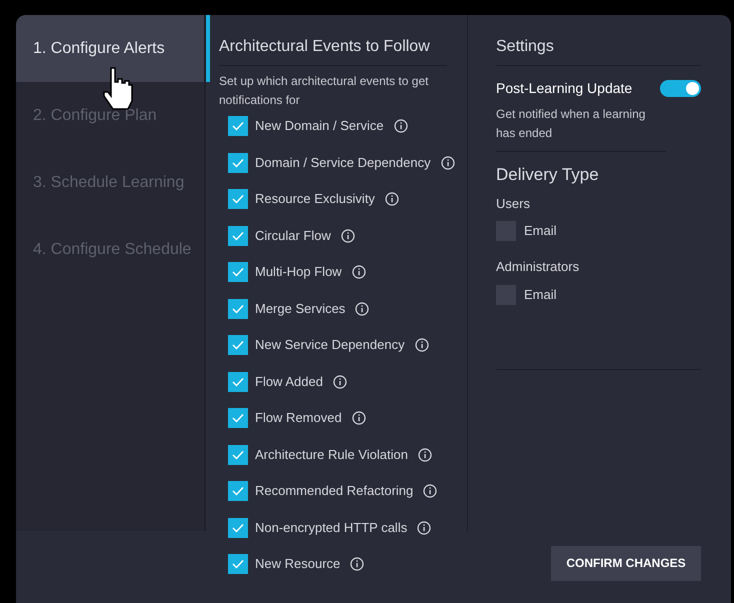 This screenshot has width=734, height=603. I want to click on active-step-indicator, so click(208, 48).